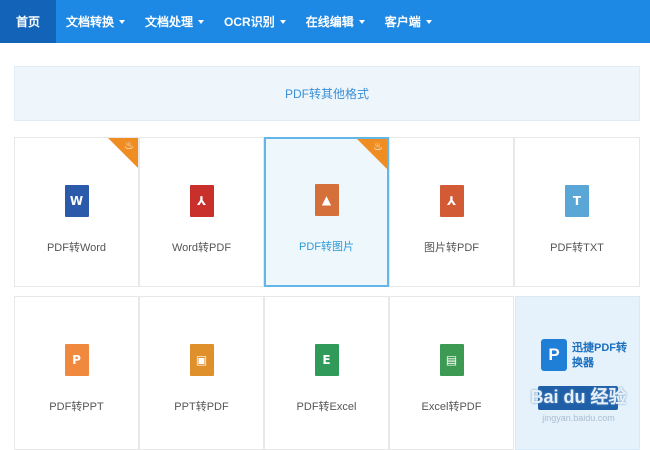 The width and height of the screenshot is (650, 450). Describe the element at coordinates (95, 21) in the screenshot. I see `nav-doc-convert: 文档转换` at that location.